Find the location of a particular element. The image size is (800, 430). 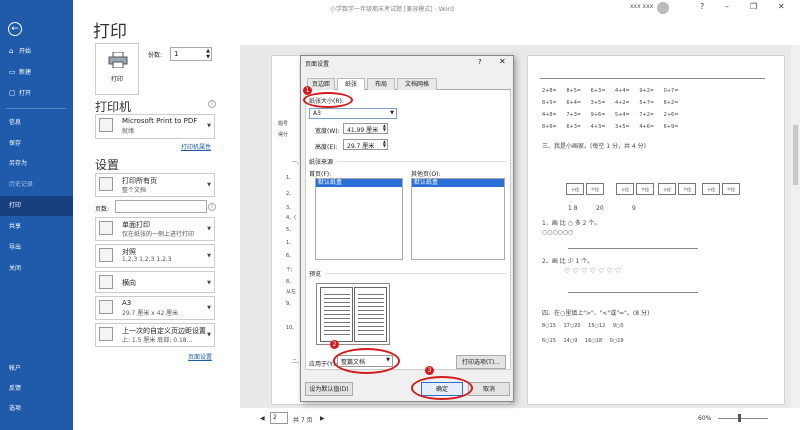

sidebar-item-save-as: 另存为 is located at coordinates (36, 164).